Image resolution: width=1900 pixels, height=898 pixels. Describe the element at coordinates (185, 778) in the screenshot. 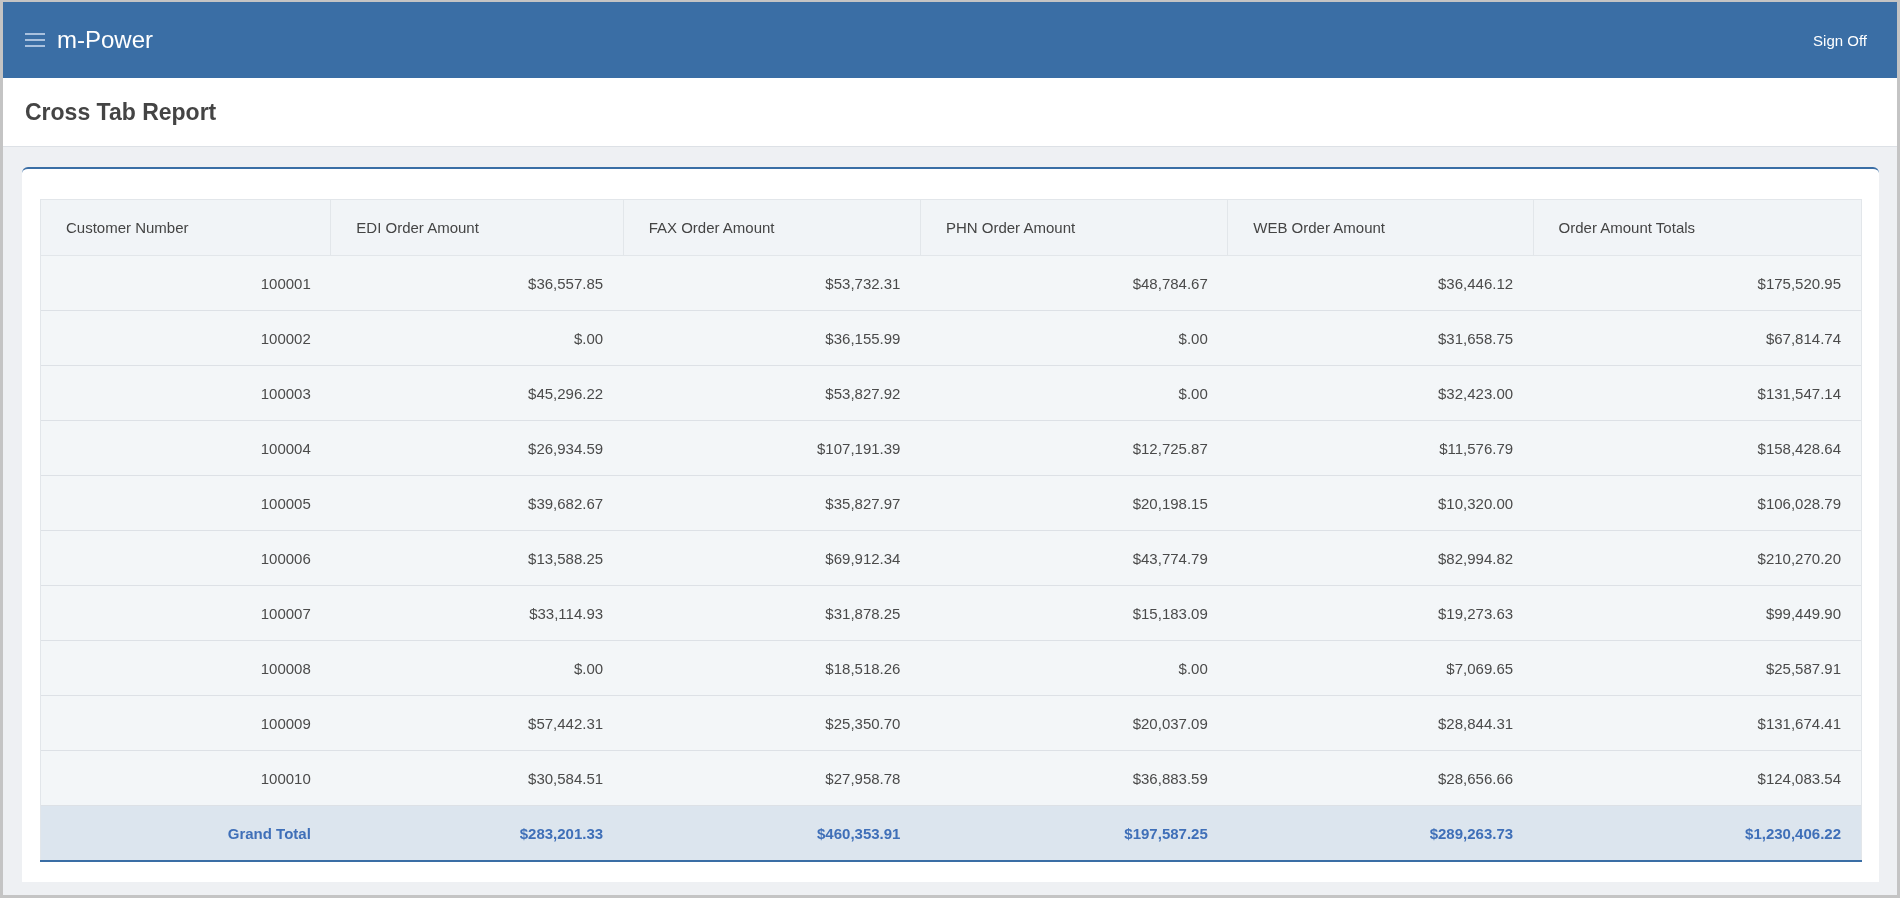

I see `table-cell: 100010` at that location.